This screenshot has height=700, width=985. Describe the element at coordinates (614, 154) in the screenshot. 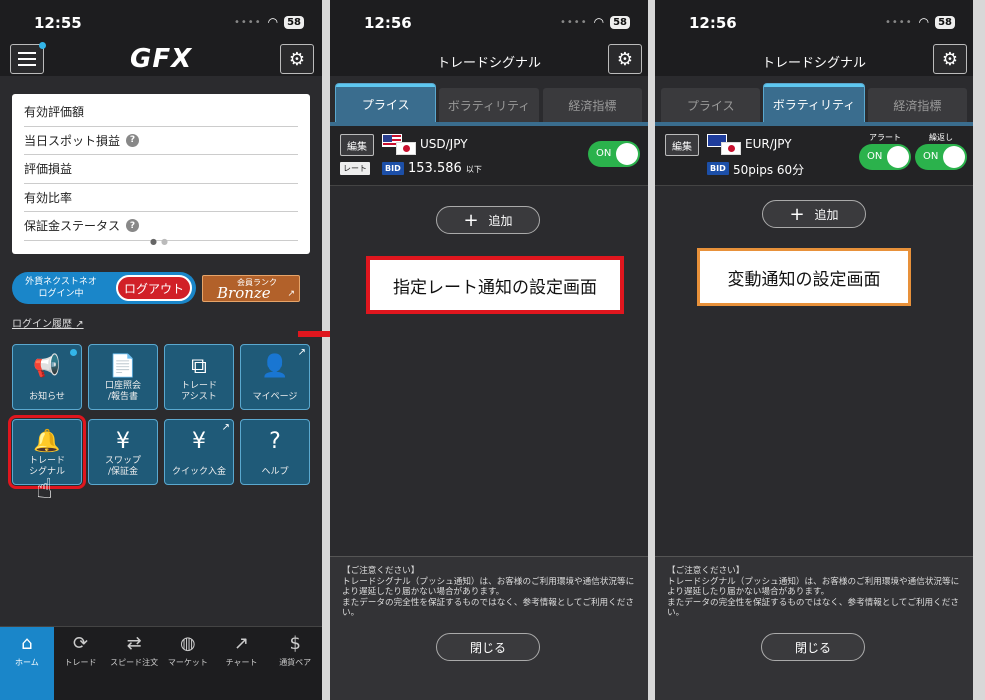

I see `signal-toggle: ON` at that location.